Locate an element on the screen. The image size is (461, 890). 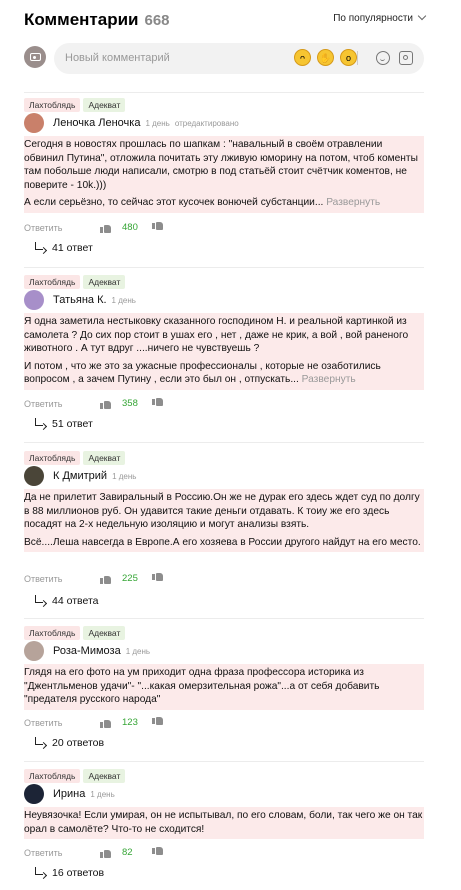
rating-score: 123 is located at coordinates (130, 722).